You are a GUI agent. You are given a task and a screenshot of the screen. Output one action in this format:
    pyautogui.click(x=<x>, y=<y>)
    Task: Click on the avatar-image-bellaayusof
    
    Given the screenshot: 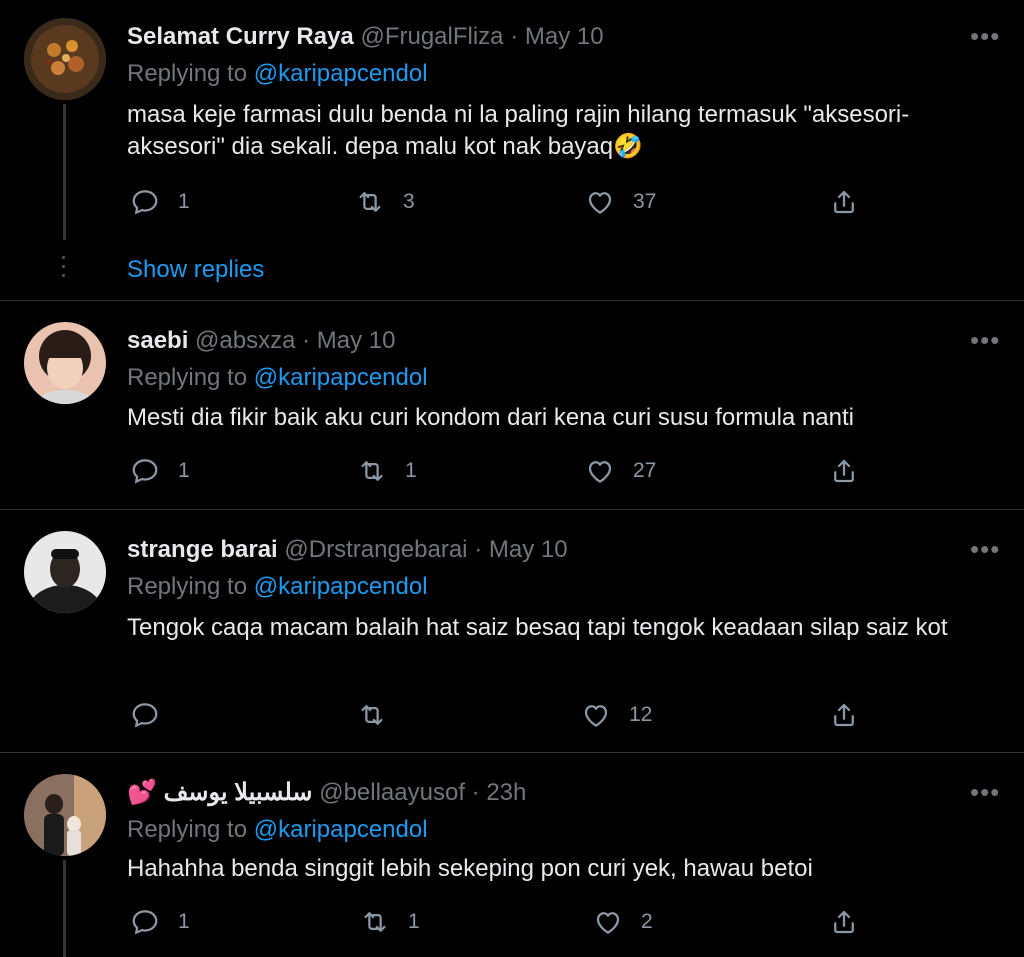 What is the action you would take?
    pyautogui.click(x=65, y=815)
    